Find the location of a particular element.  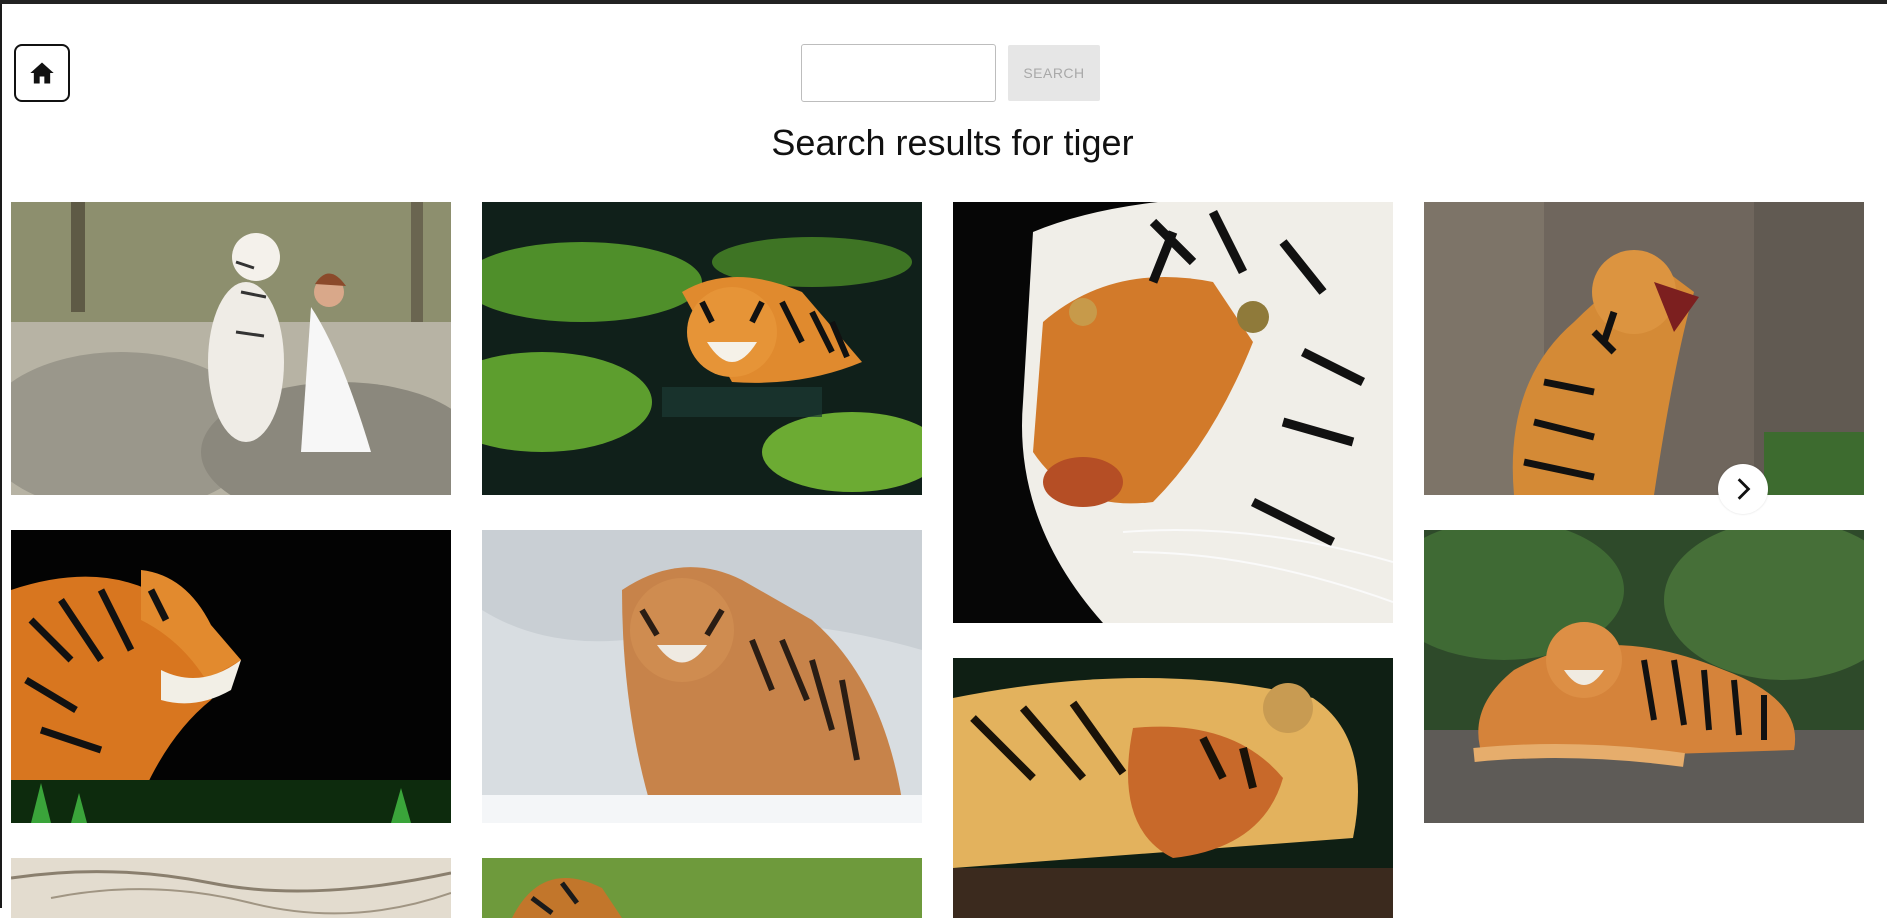

search-button: SEARCH is located at coordinates (1054, 73).